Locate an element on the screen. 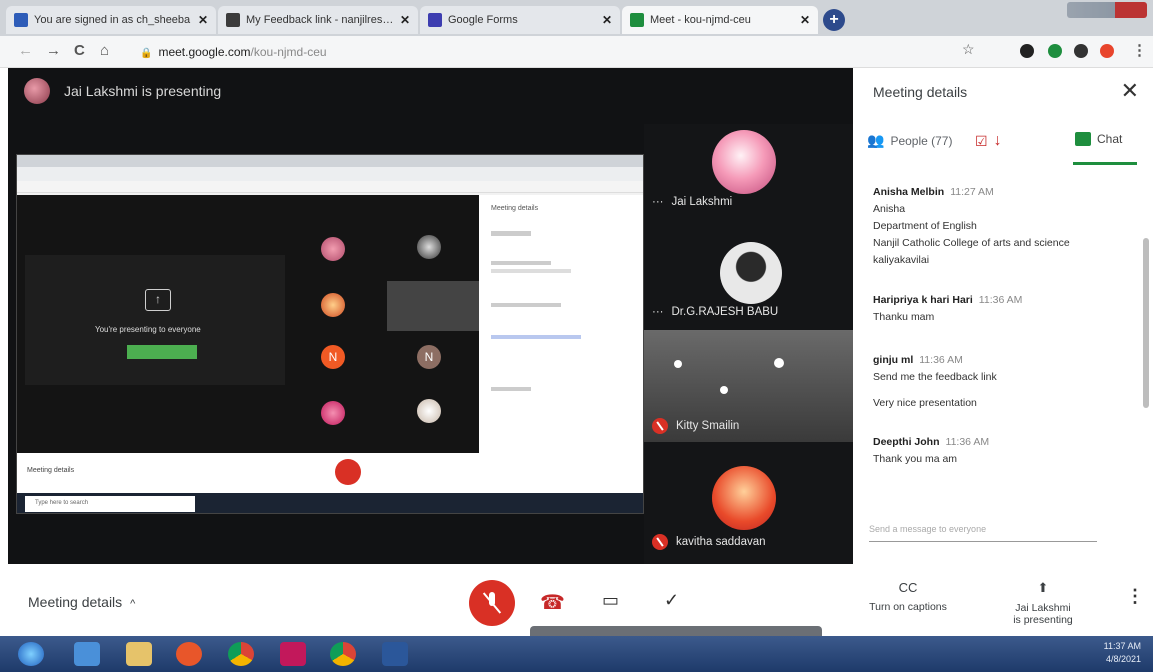  shared-present-box: ↑ You're presenting to everyone is located at coordinates (155, 320).